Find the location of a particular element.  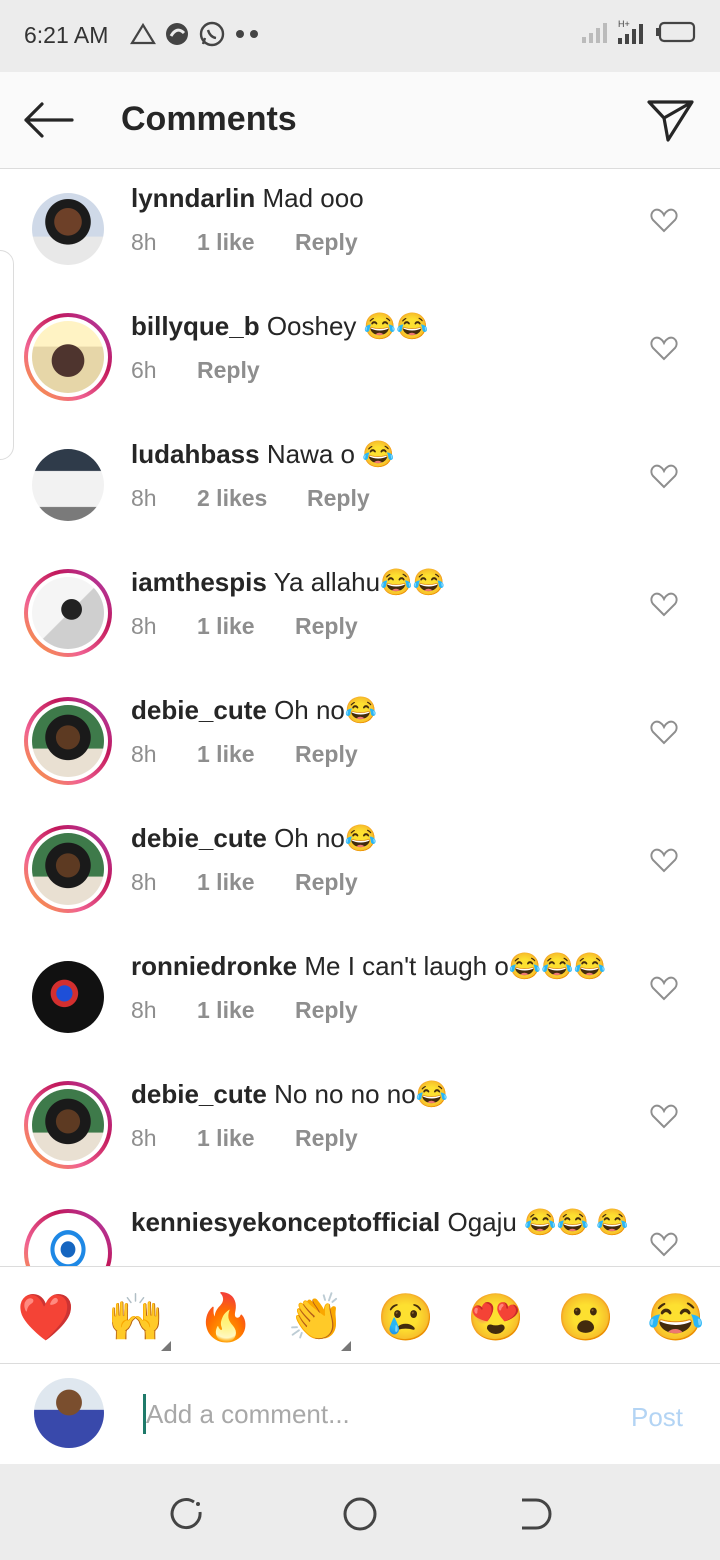

comment-body: billyque_b Ooshey 😂😂 is located at coordinates (381, 326).